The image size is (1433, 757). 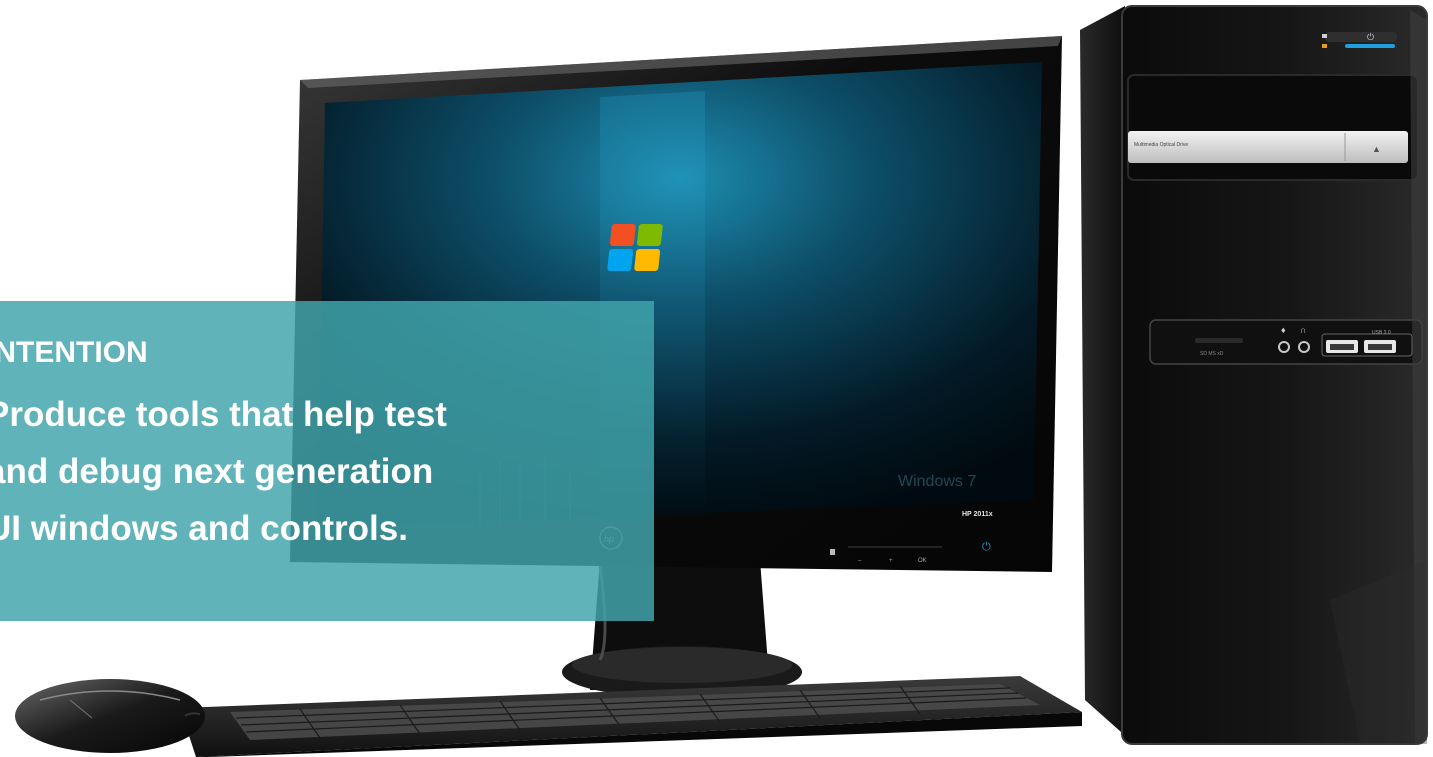 I want to click on os-watermark: Windows 7, so click(x=937, y=481).